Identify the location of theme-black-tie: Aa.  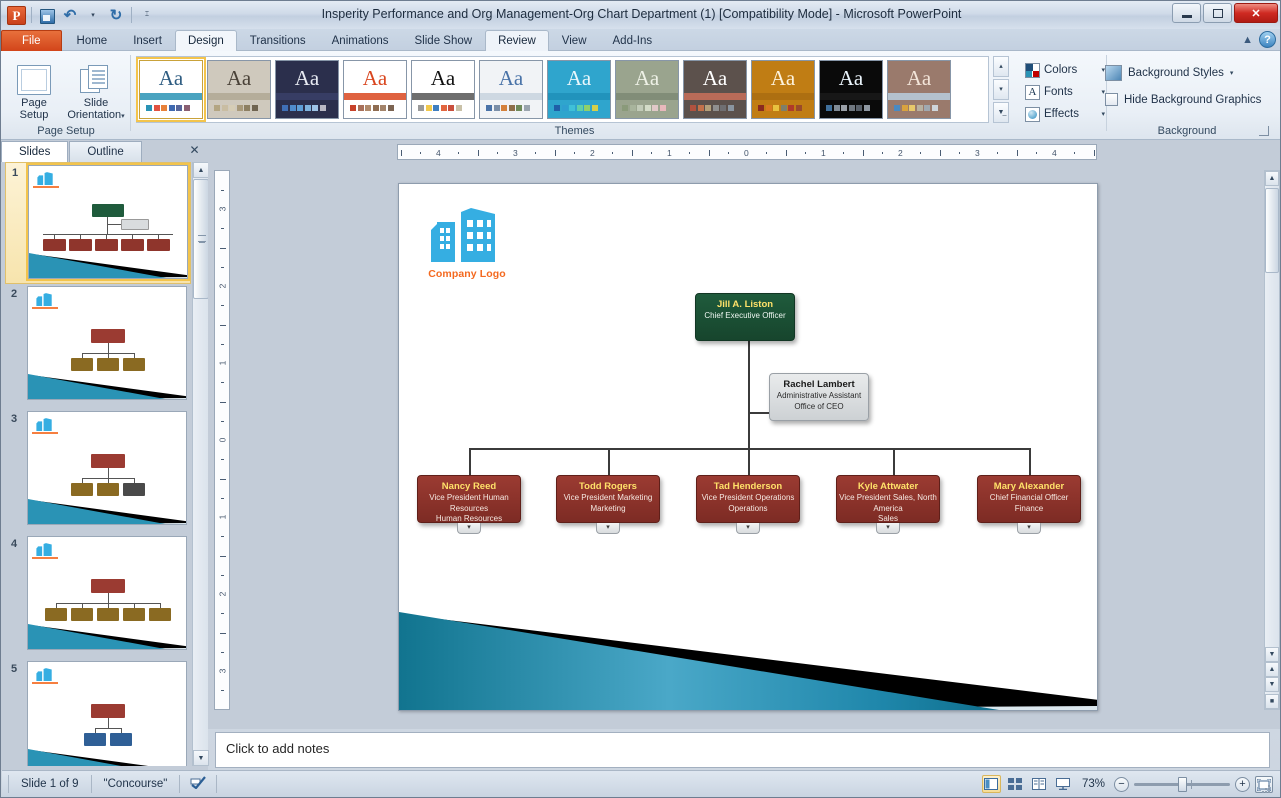
(443, 89).